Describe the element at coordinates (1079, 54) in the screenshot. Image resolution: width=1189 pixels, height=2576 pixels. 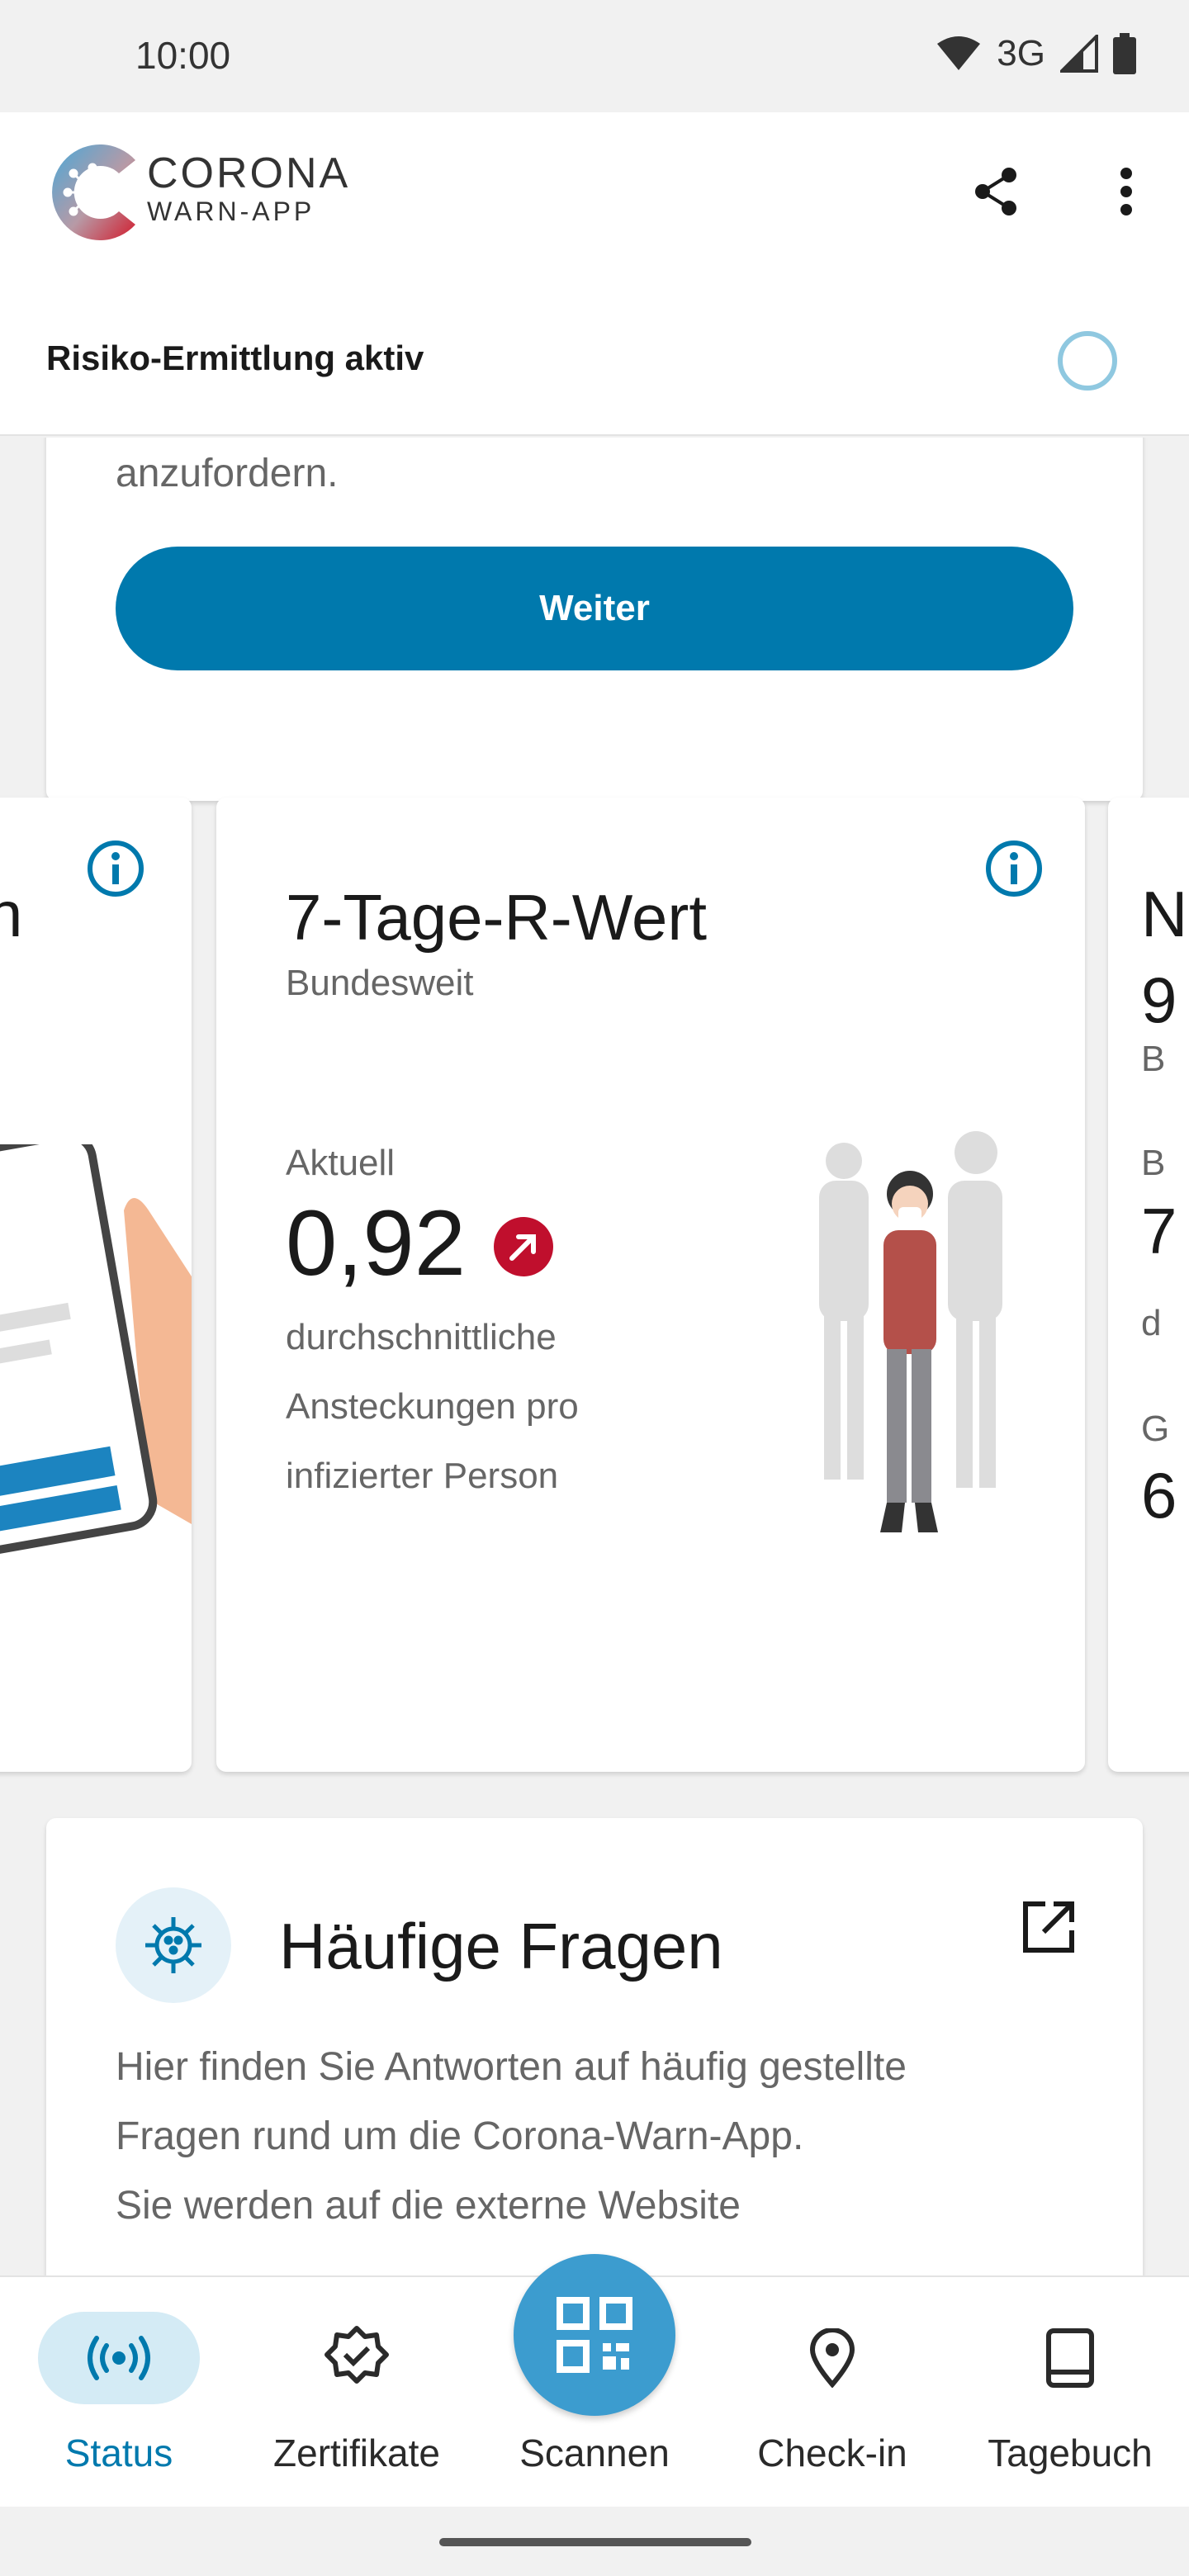
I see `cell-signal-icon` at that location.